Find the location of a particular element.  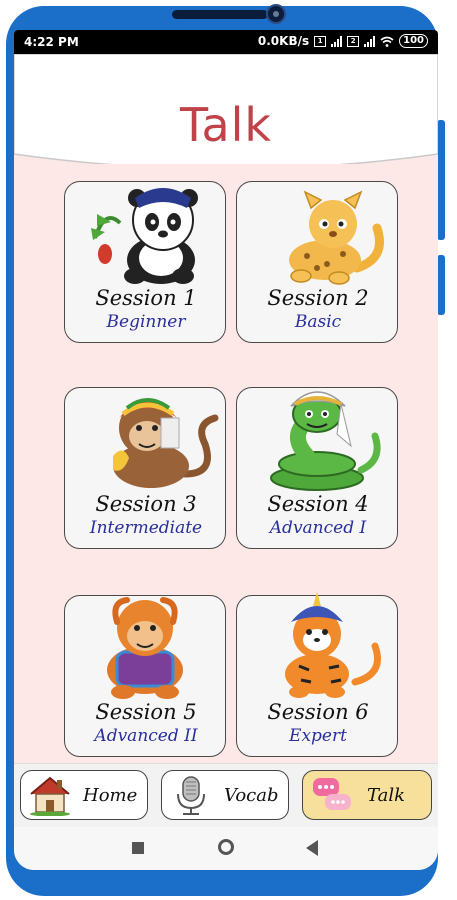

session-card-6: Session 6 Expert is located at coordinates (317, 674).